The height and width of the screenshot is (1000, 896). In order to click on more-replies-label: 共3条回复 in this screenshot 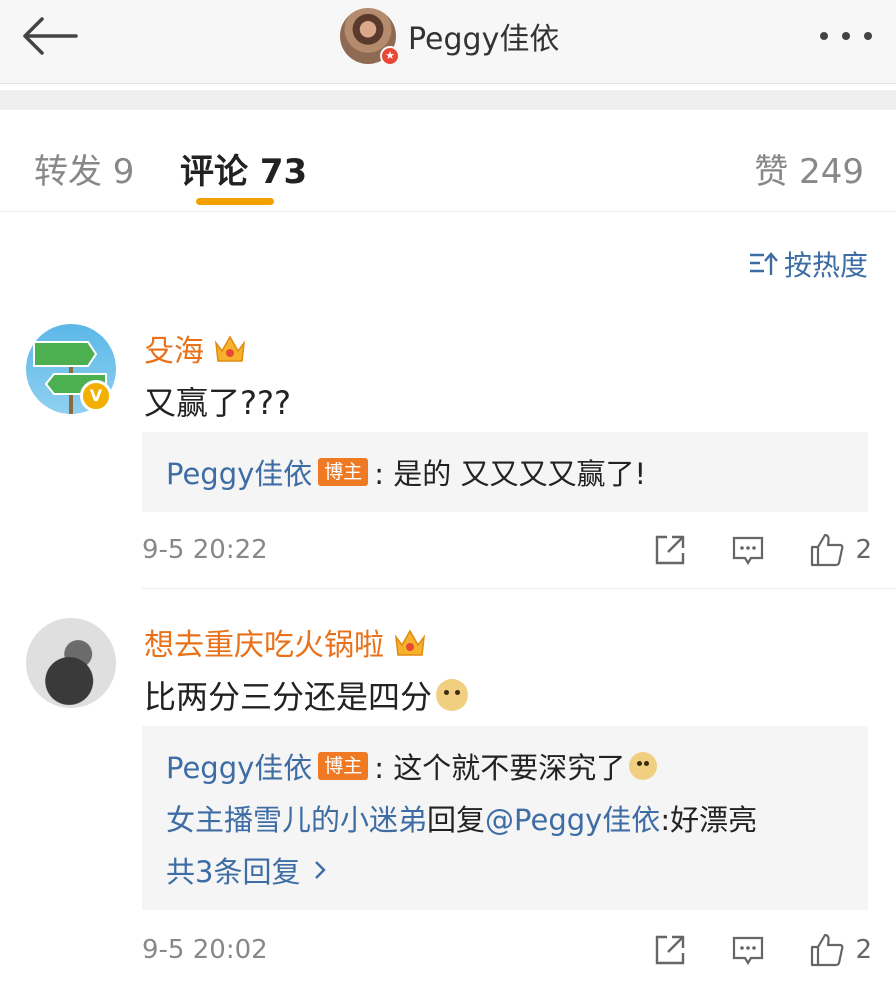, I will do `click(233, 872)`.